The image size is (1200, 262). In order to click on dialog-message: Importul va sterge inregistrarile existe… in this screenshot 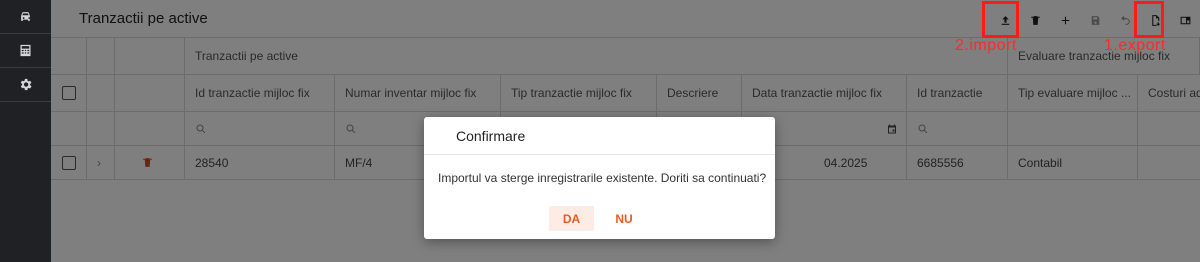, I will do `click(602, 178)`.